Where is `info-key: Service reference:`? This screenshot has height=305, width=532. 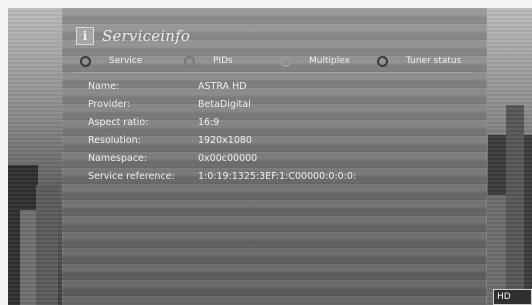
info-key: Service reference: is located at coordinates (131, 176).